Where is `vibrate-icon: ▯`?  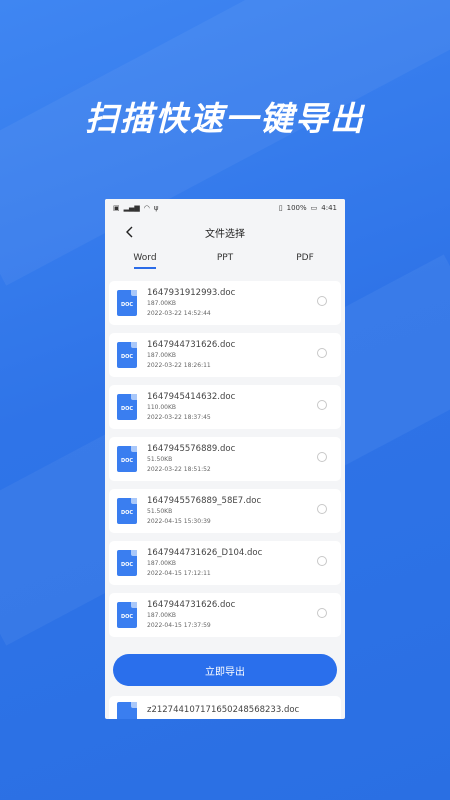 vibrate-icon: ▯ is located at coordinates (280, 208).